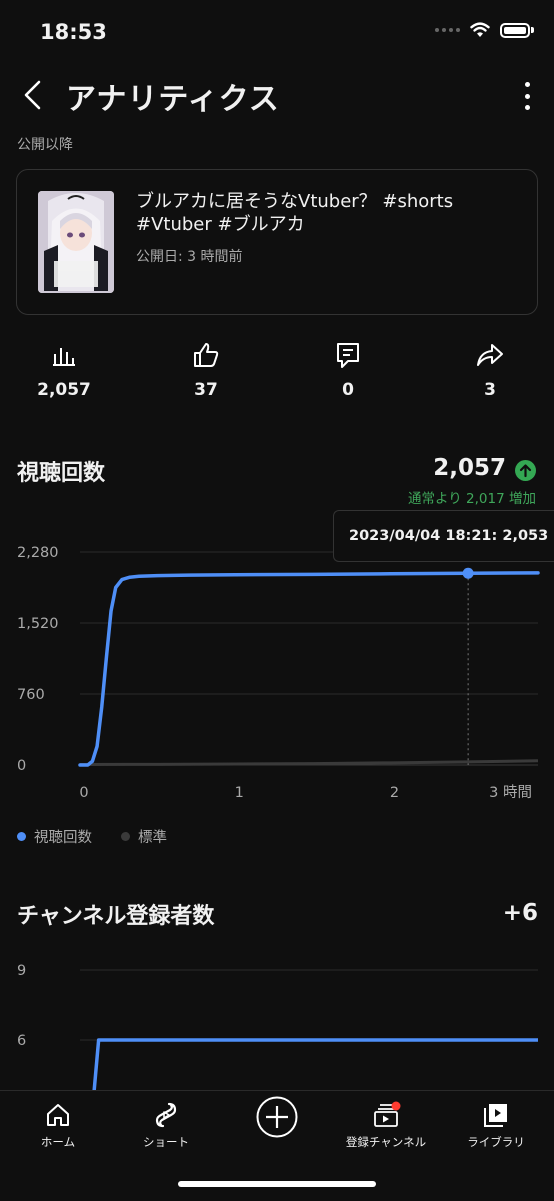 Image resolution: width=554 pixels, height=1201 pixels. I want to click on nav-home-label: ホーム, so click(58, 1142).